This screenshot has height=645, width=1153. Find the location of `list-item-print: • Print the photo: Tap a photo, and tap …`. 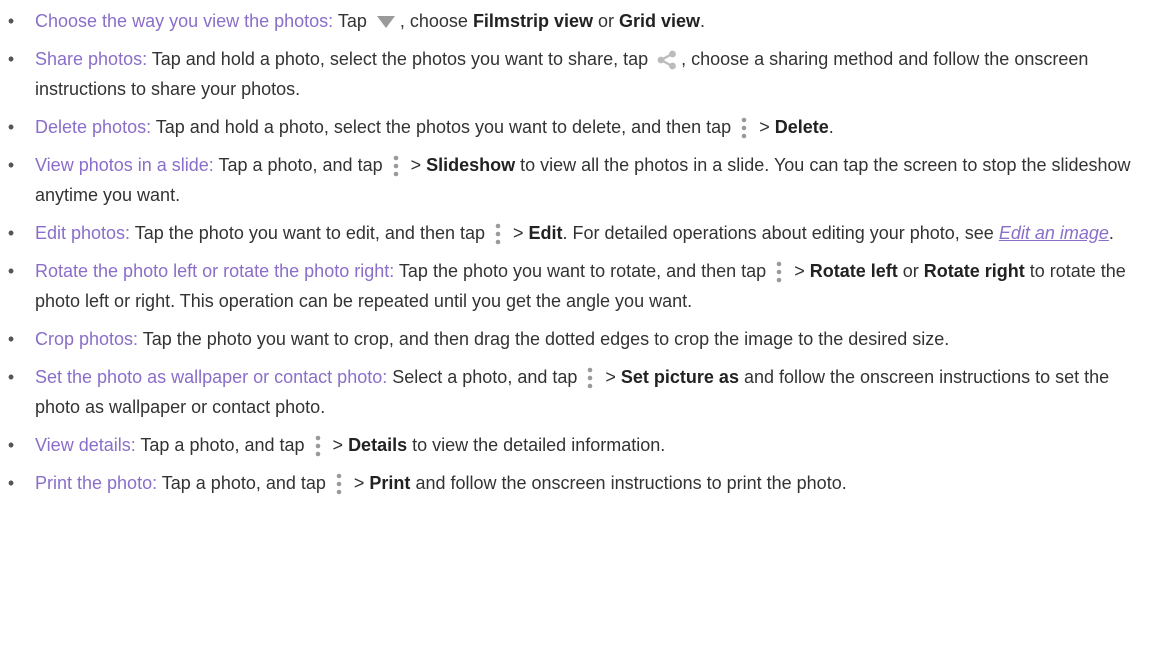

list-item-print: • Print the photo: Tap a photo, and tap … is located at coordinates (572, 483).